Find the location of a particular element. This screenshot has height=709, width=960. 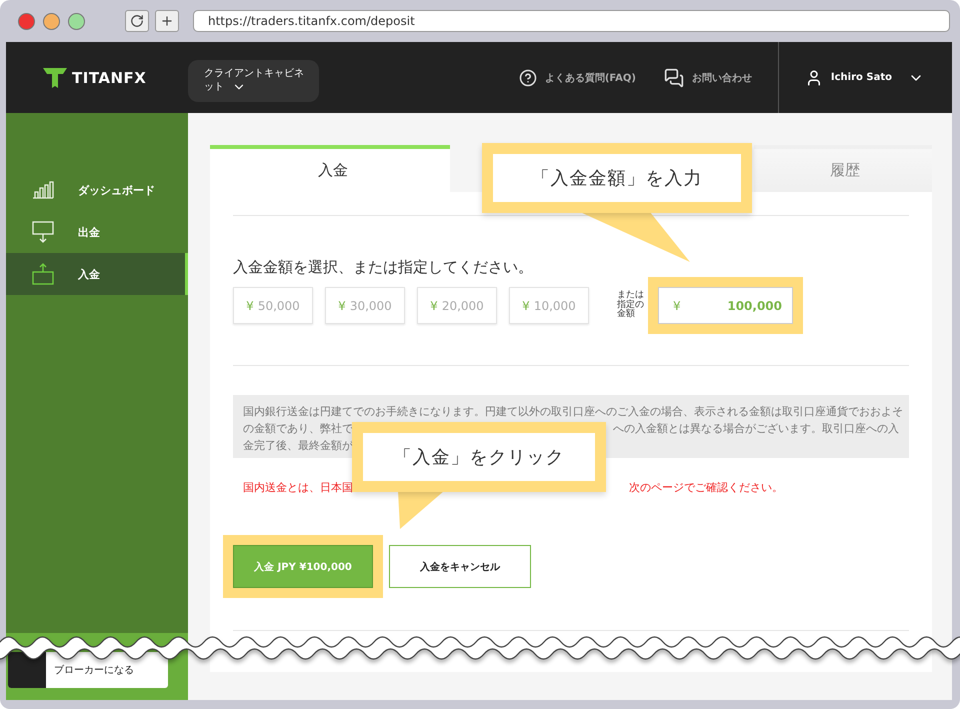

callout-text: 「入金」をクリック is located at coordinates (479, 457).